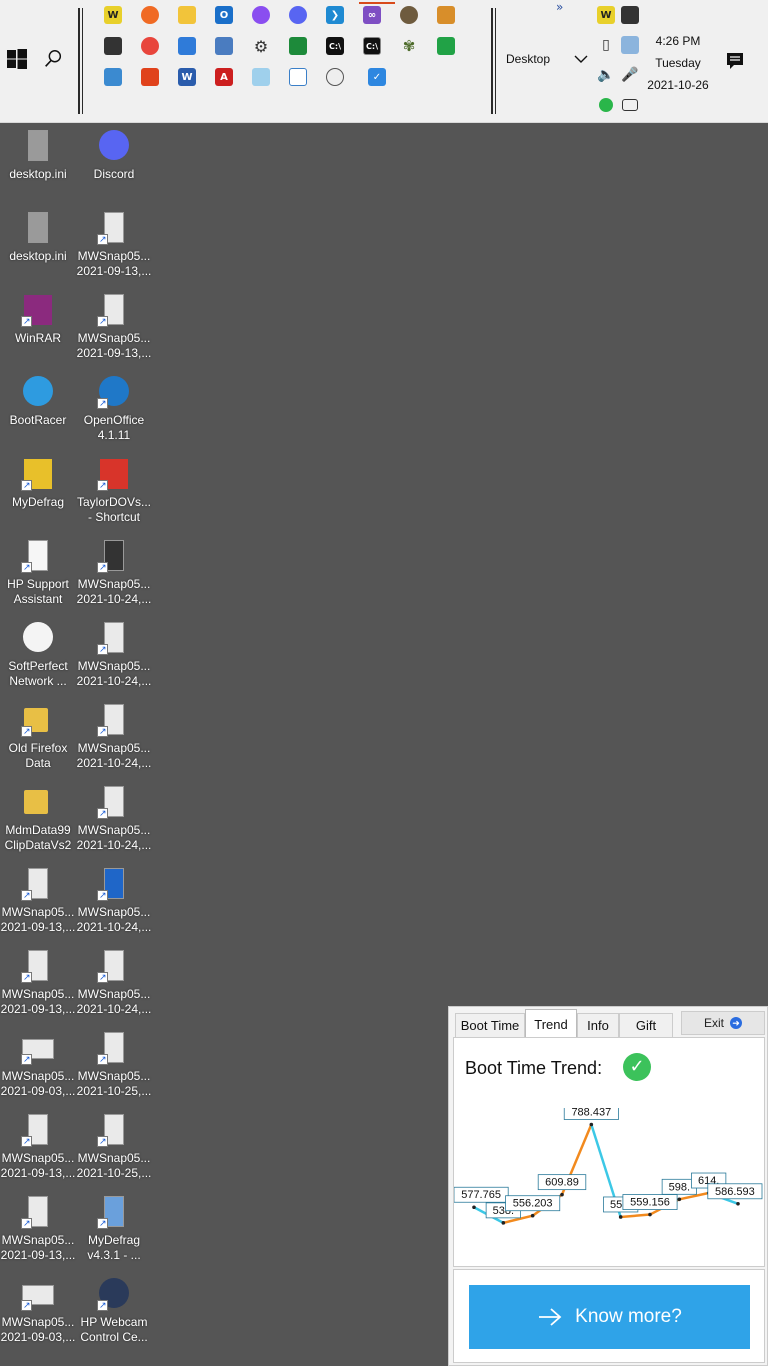  Describe the element at coordinates (114, 409) in the screenshot. I see `desktop-icon: OpenOffice4.1.11` at that location.